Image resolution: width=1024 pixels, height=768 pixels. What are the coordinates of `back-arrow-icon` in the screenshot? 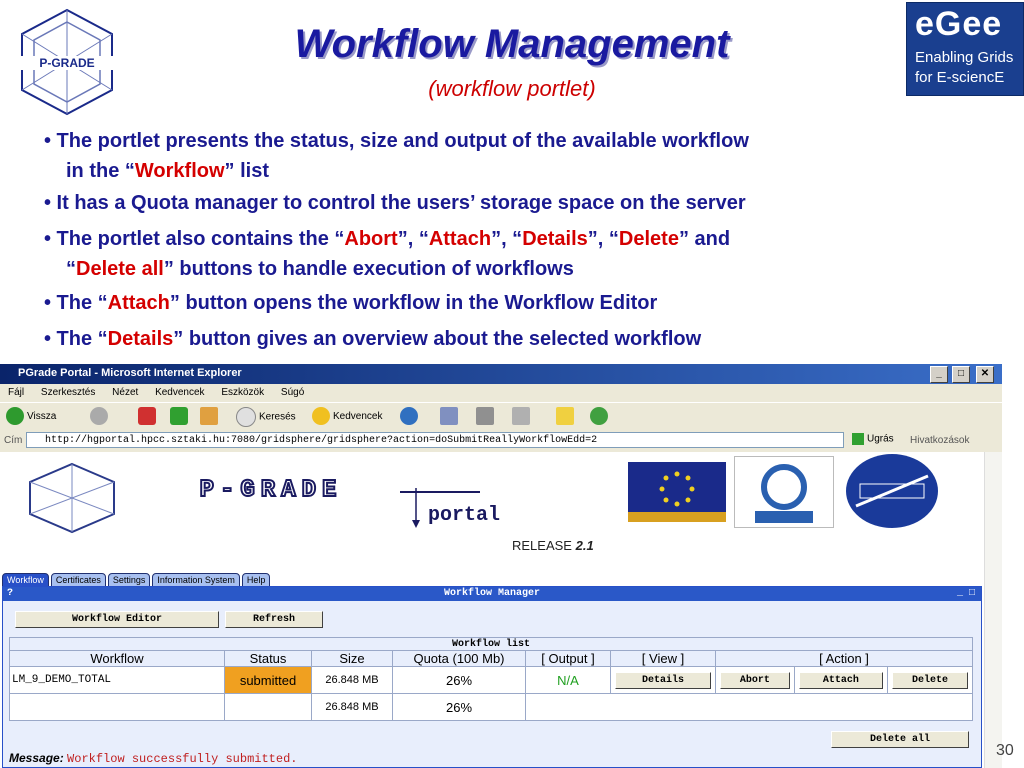 It's located at (15, 416).